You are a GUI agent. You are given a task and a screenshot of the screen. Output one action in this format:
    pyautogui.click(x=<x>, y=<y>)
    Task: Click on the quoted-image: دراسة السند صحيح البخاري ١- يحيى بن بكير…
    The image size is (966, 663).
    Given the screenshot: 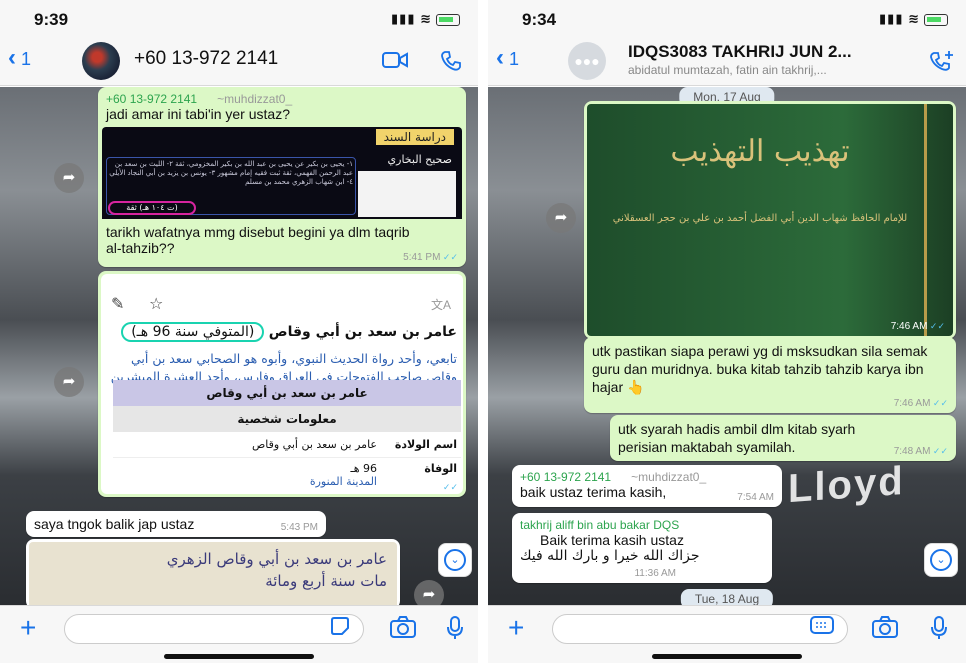 What is the action you would take?
    pyautogui.click(x=282, y=175)
    